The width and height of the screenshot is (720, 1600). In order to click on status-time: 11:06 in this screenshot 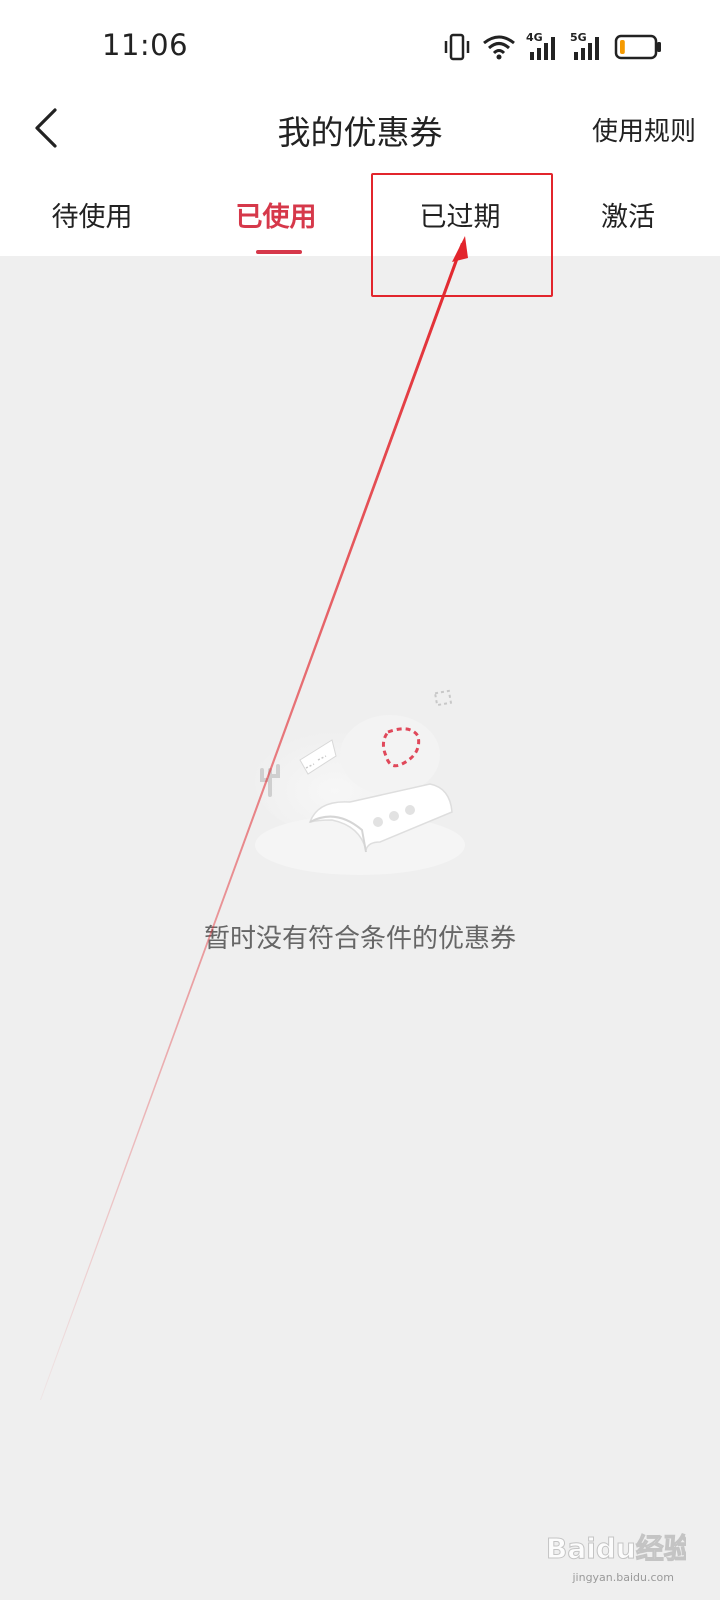, I will do `click(145, 45)`.